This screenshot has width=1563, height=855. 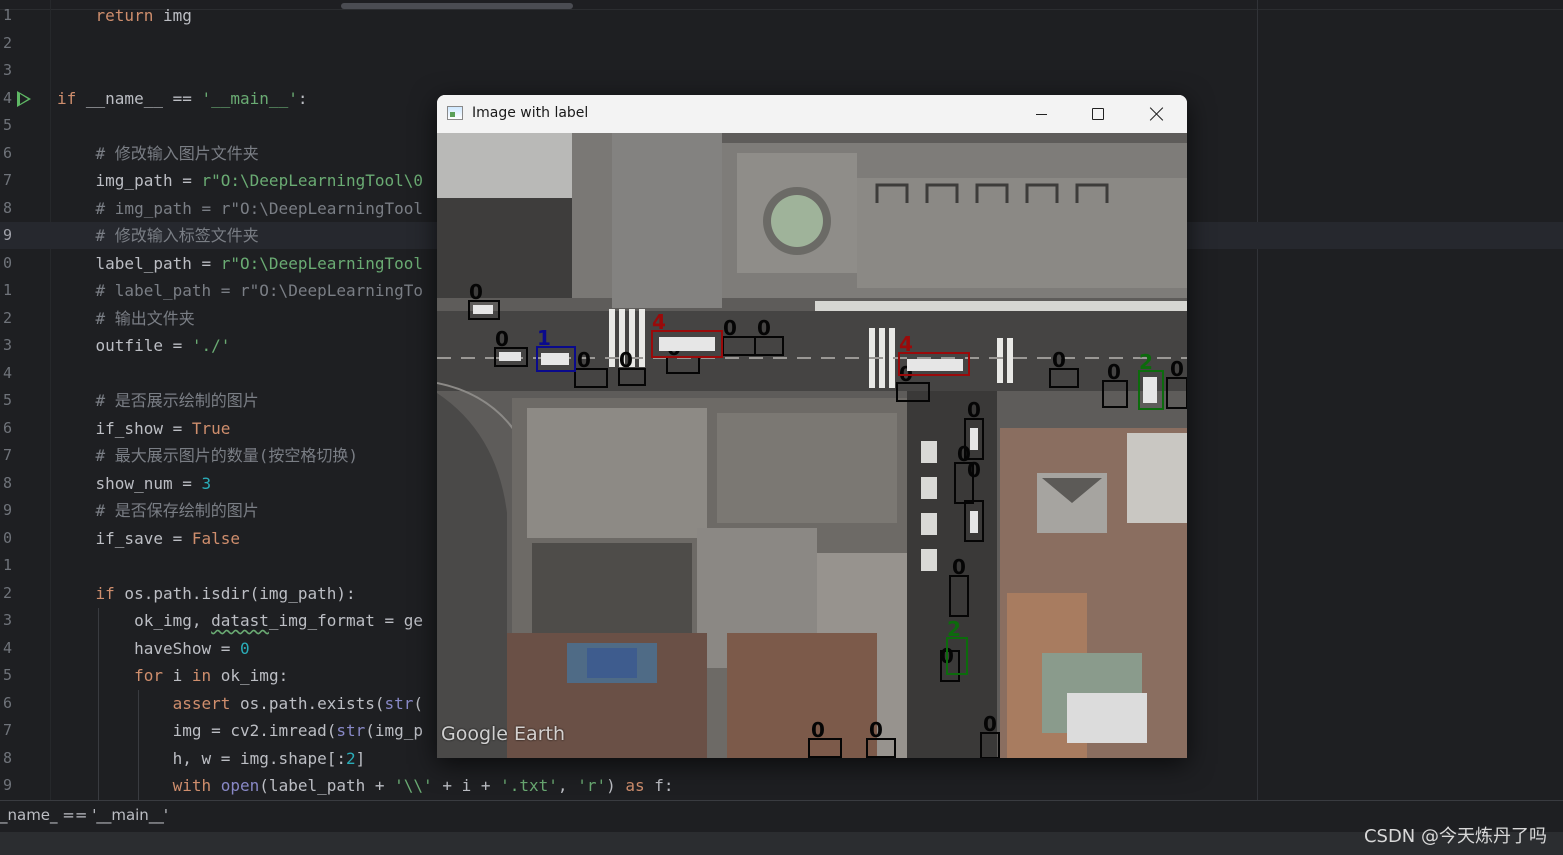 I want to click on code-text: assert os.path.exists(str(, so click(x=240, y=703).